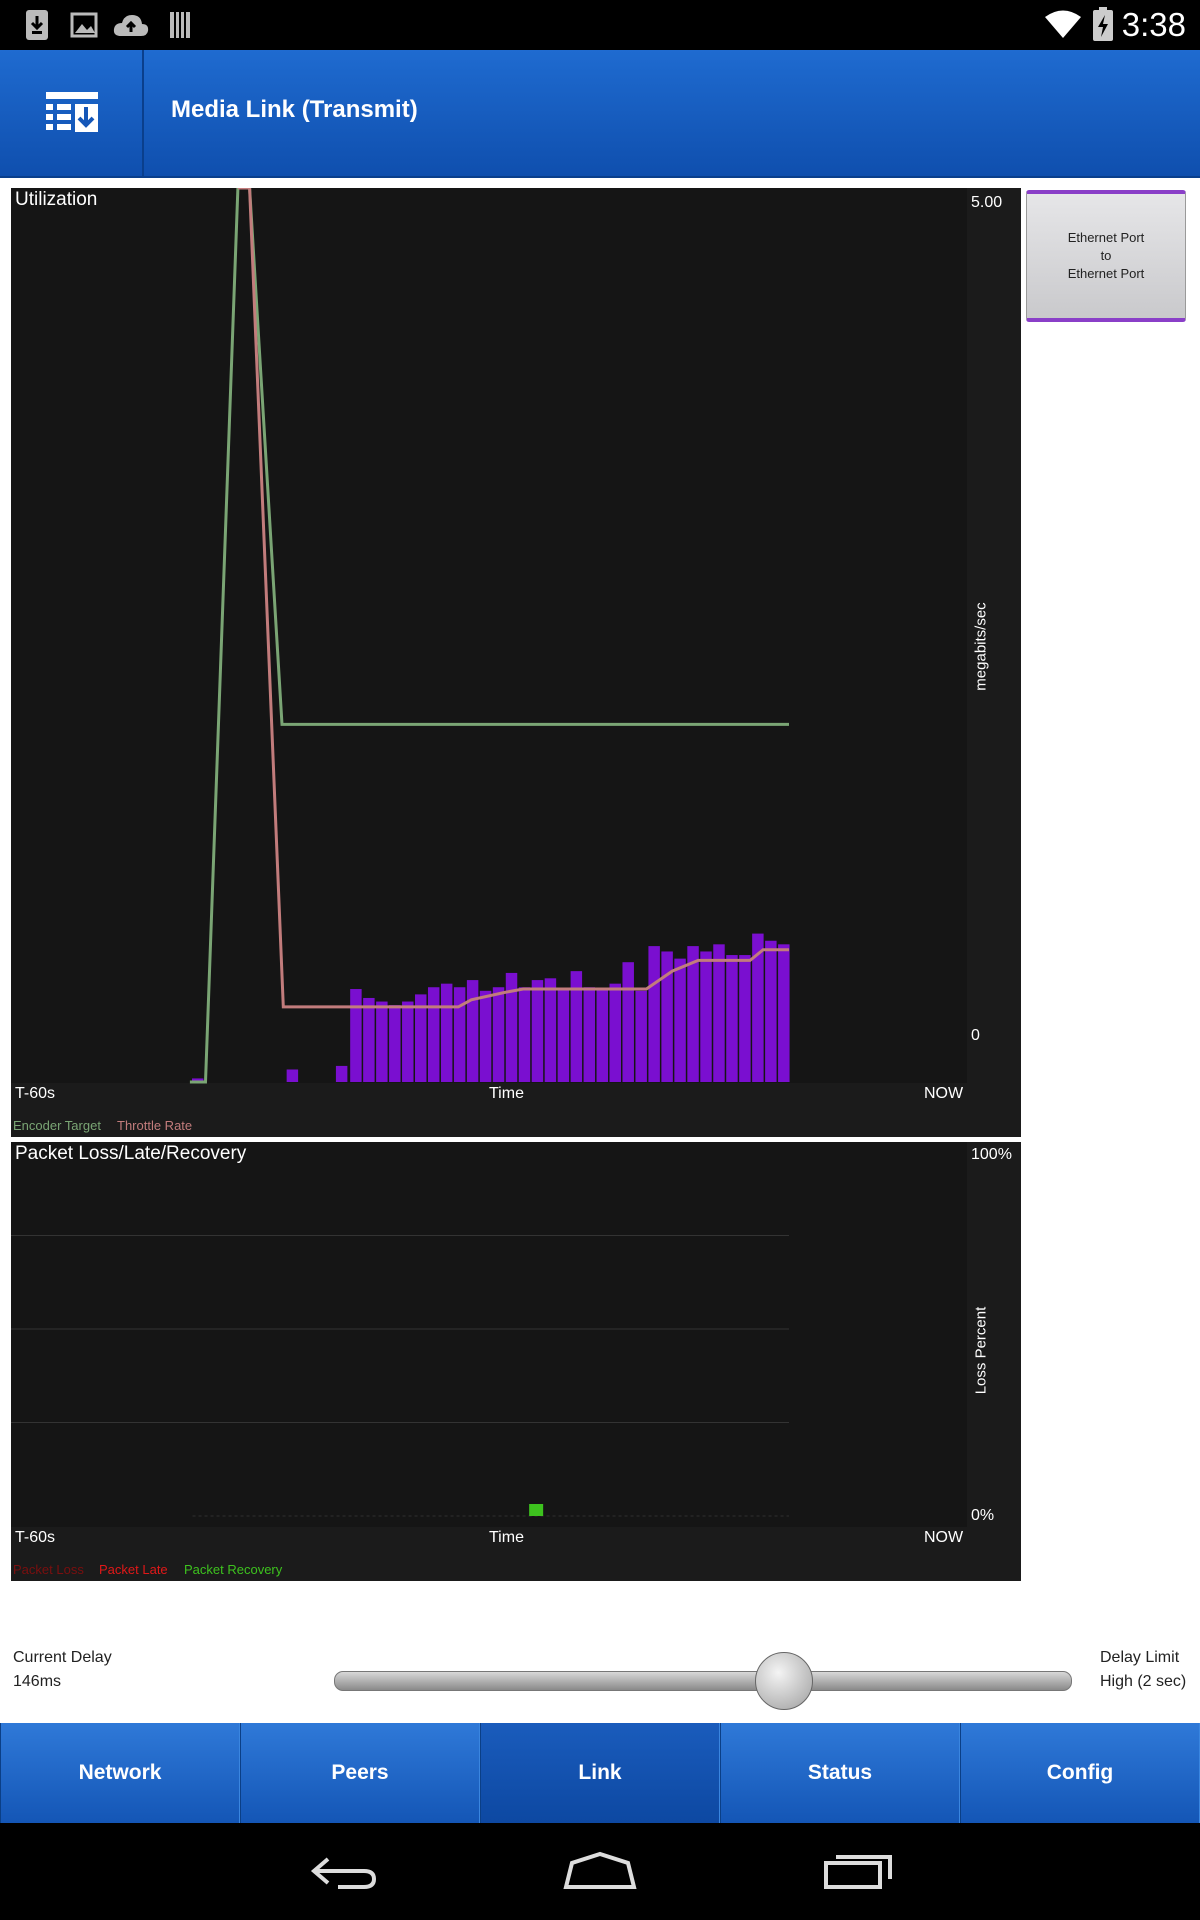 This screenshot has width=1200, height=1920. I want to click on page-title: Media Link (Transmit), so click(294, 109).